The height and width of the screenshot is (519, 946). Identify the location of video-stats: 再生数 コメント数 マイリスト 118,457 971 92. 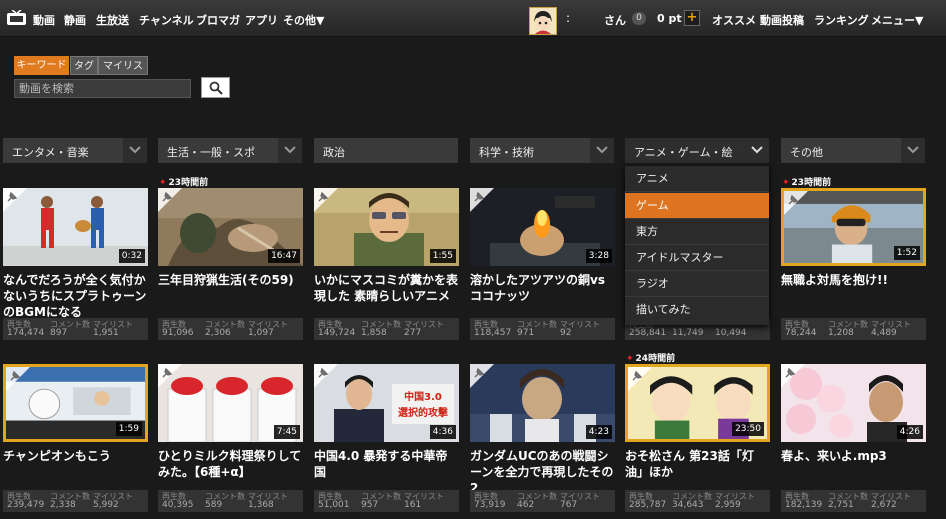
(542, 329).